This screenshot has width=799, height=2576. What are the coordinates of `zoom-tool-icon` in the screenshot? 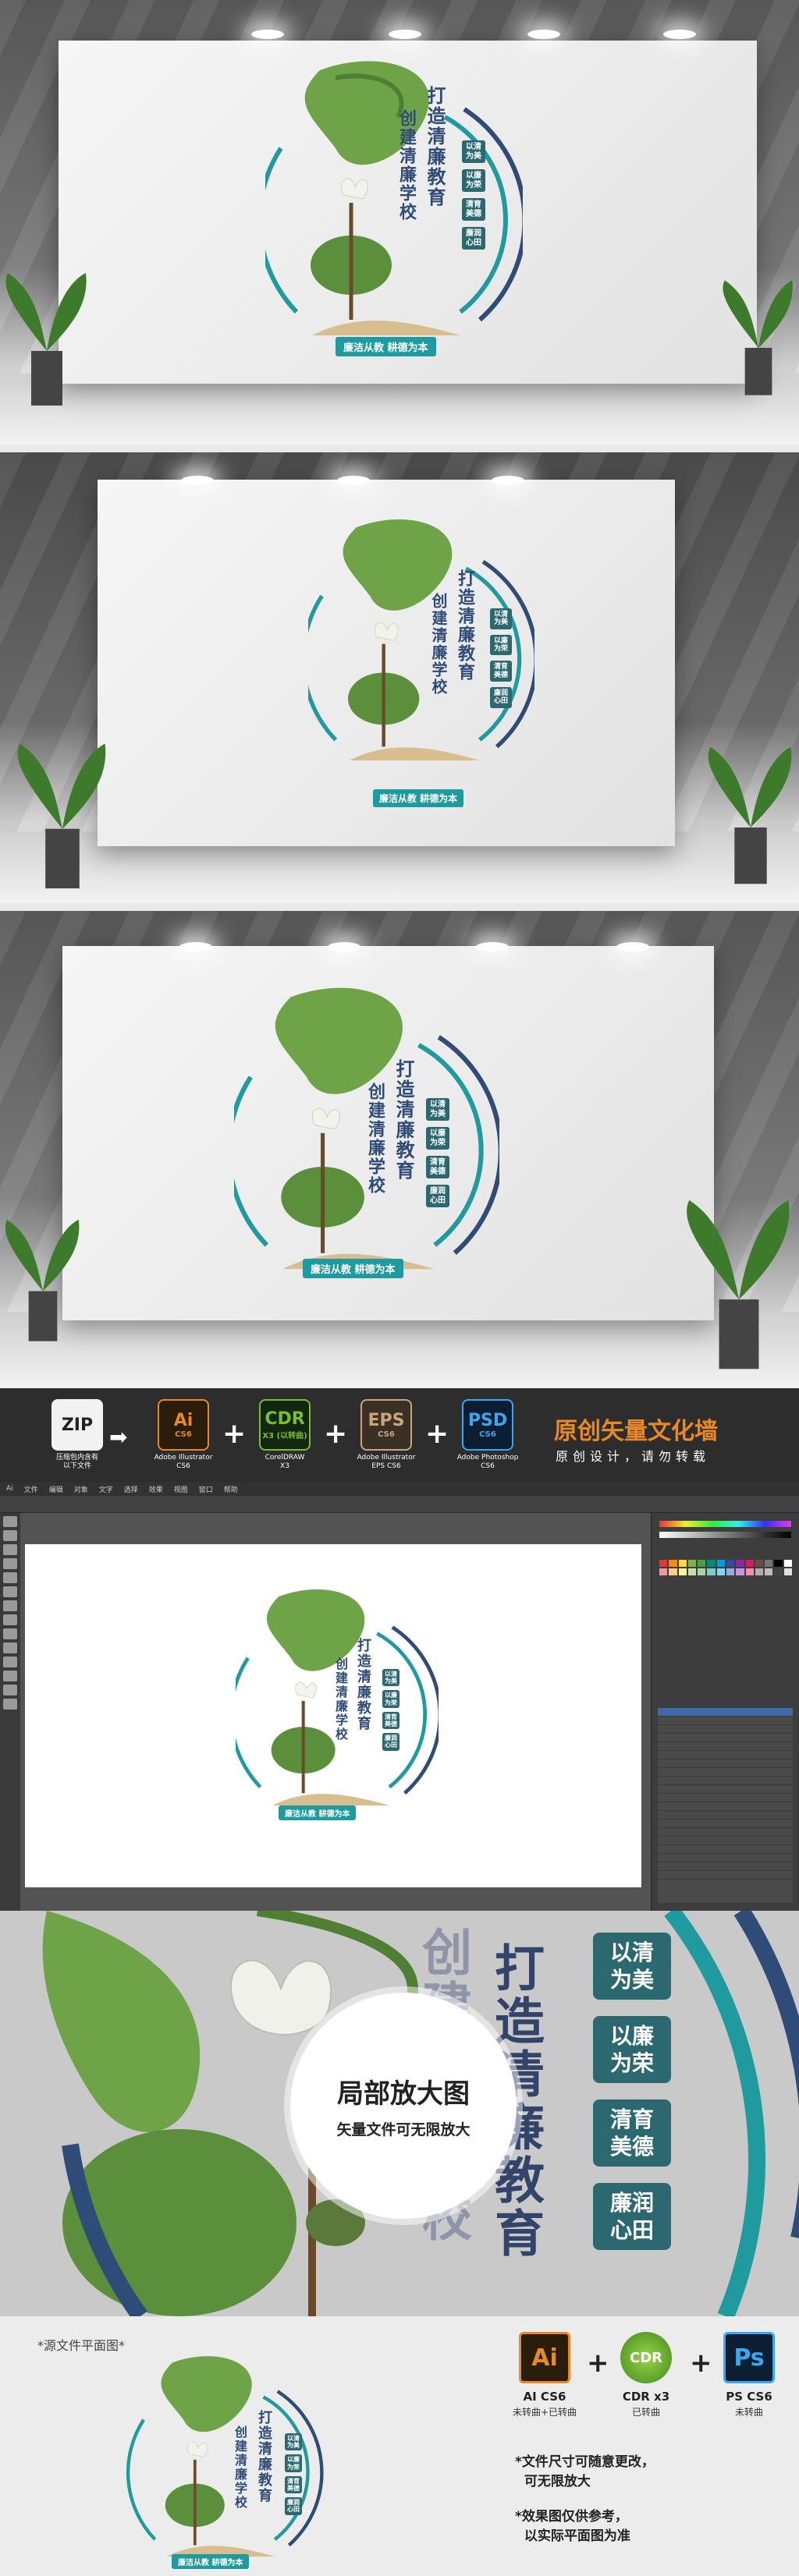 It's located at (10, 1705).